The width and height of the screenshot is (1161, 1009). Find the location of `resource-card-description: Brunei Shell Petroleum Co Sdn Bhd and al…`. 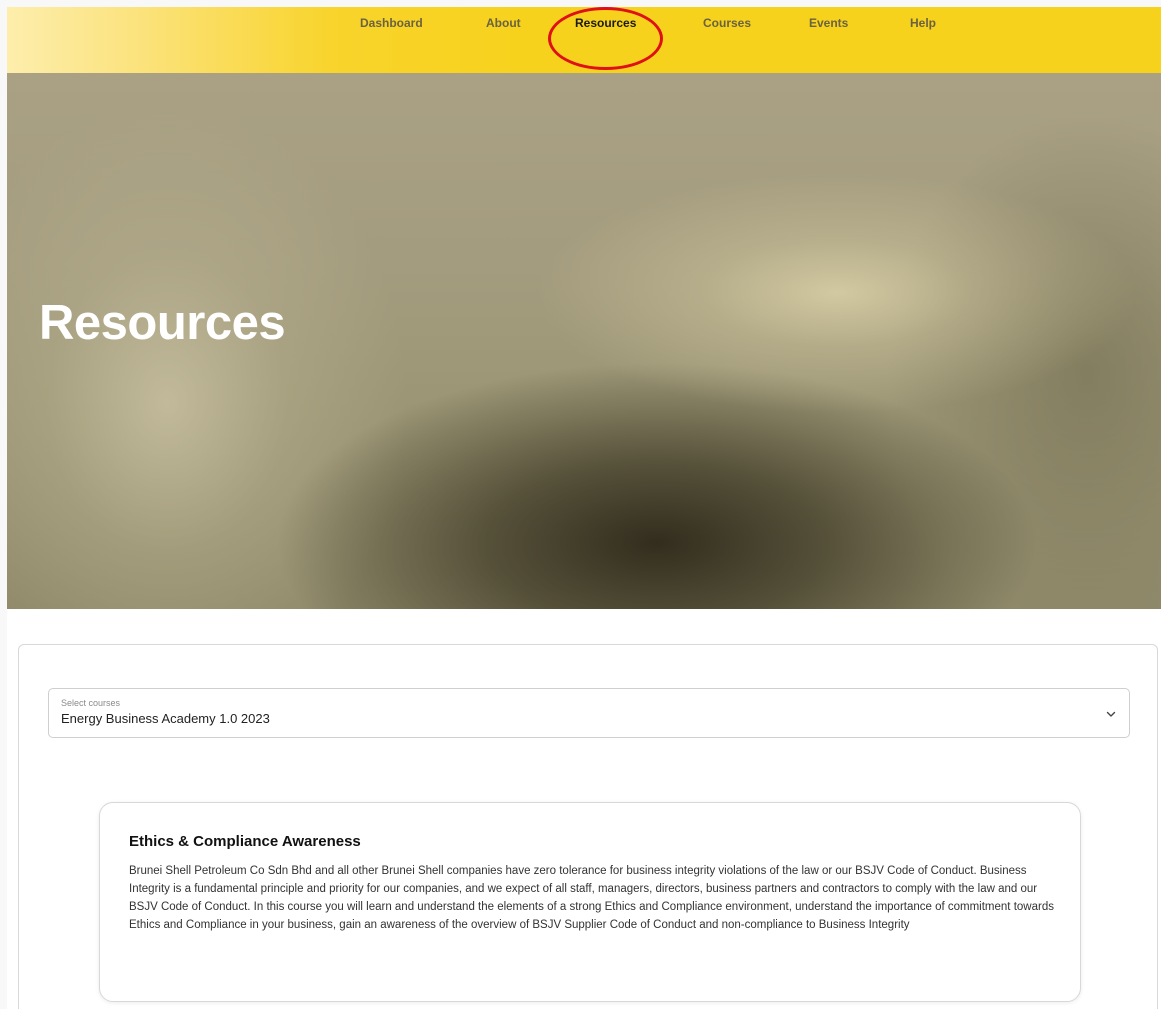

resource-card-description: Brunei Shell Petroleum Co Sdn Bhd and al… is located at coordinates (591, 898).